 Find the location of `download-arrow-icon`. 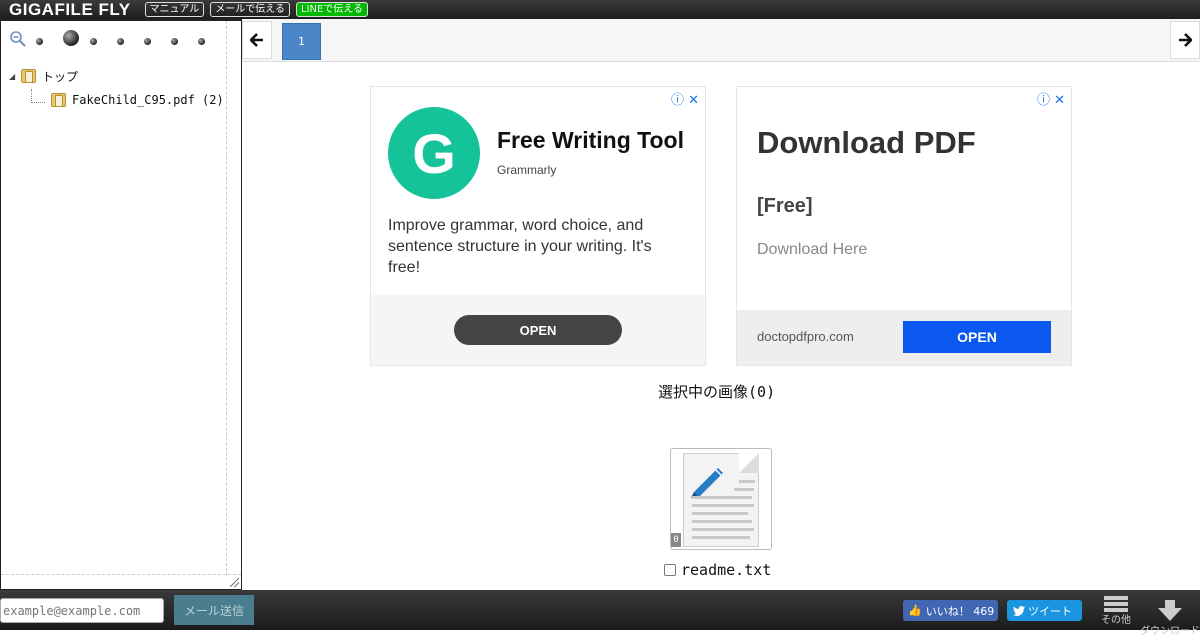

download-arrow-icon is located at coordinates (1170, 610).